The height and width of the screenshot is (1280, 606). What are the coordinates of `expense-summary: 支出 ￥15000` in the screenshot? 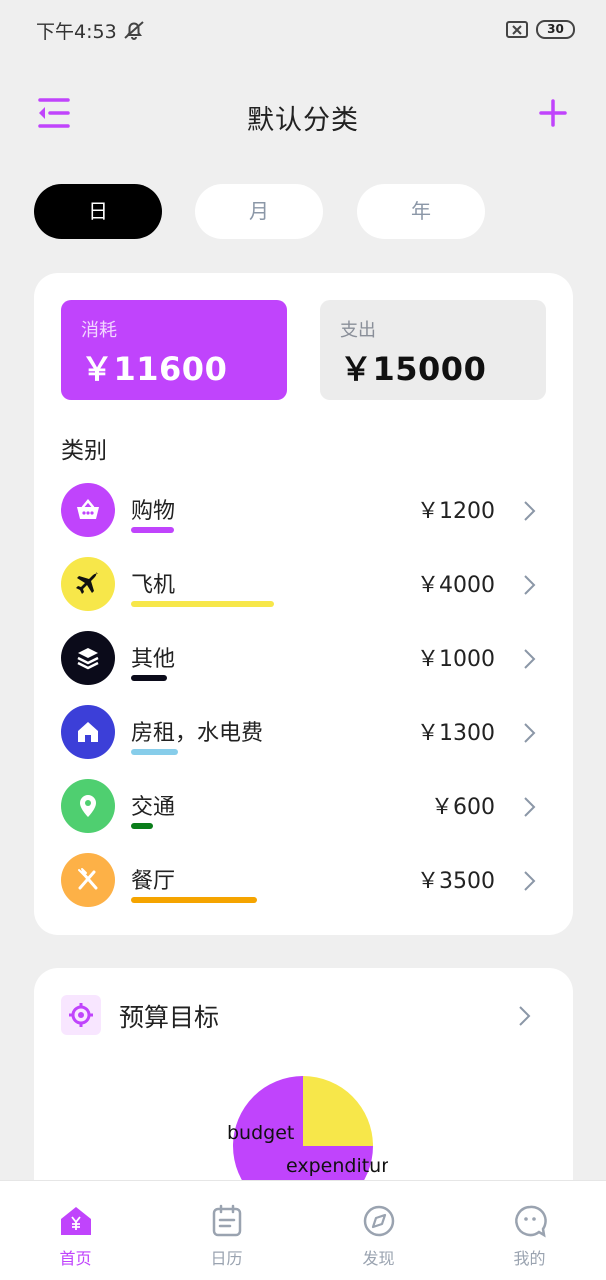 It's located at (433, 350).